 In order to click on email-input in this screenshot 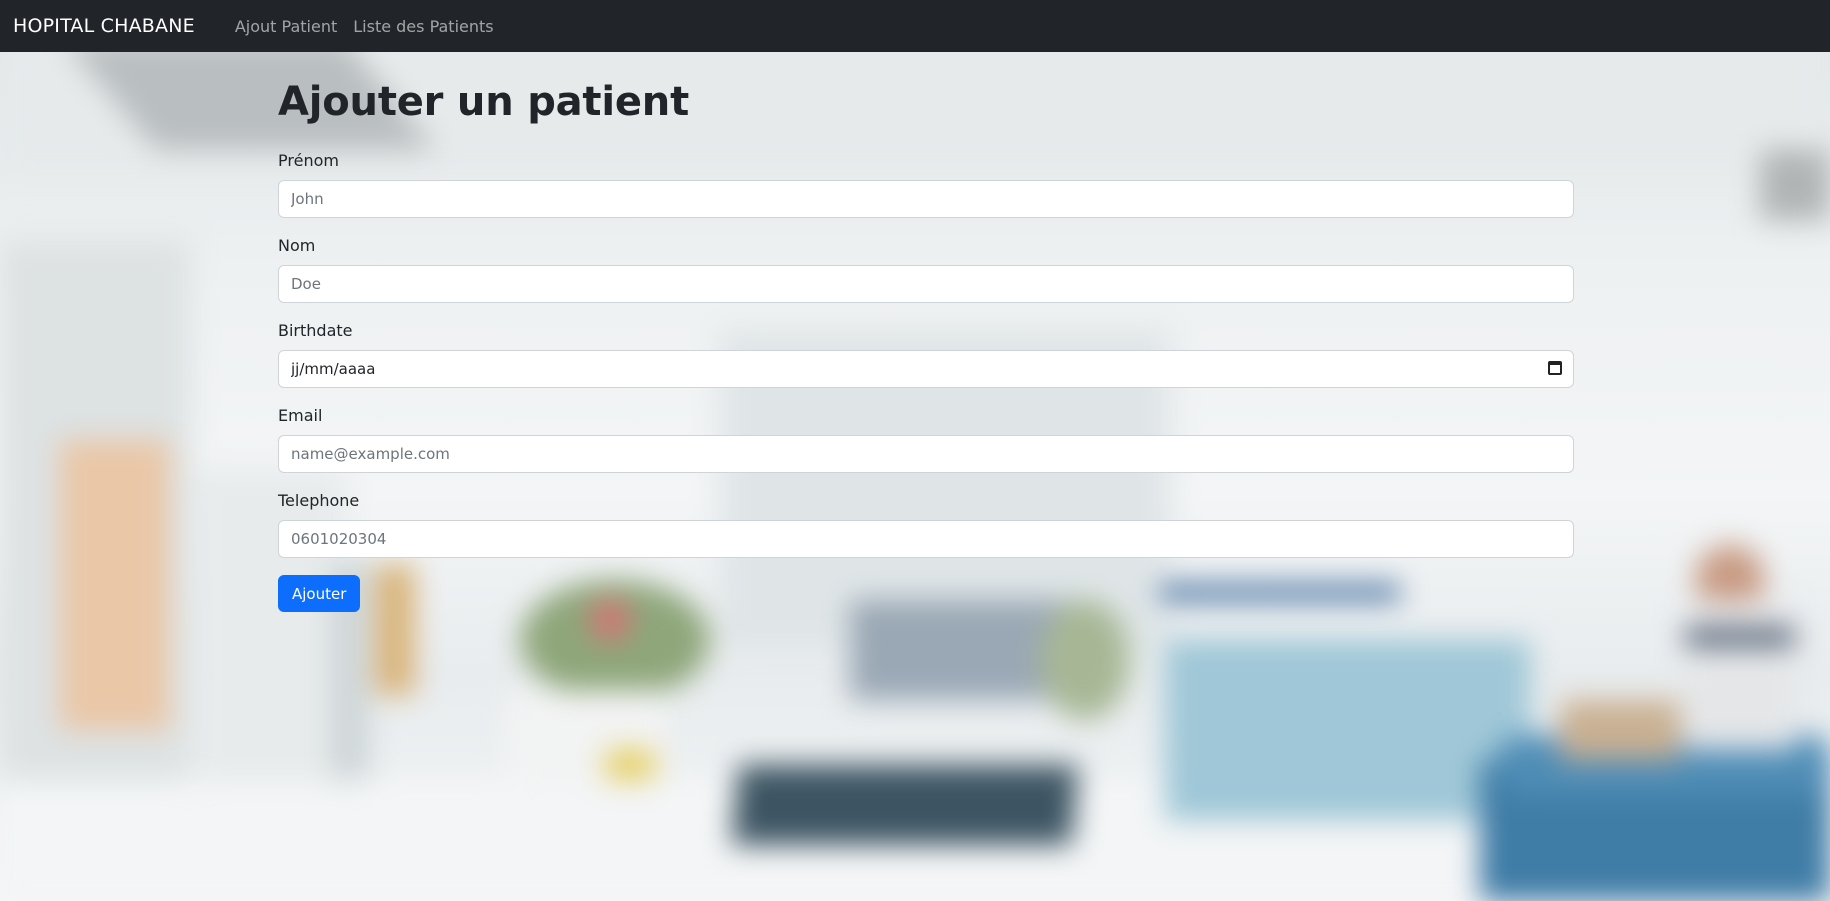, I will do `click(926, 454)`.